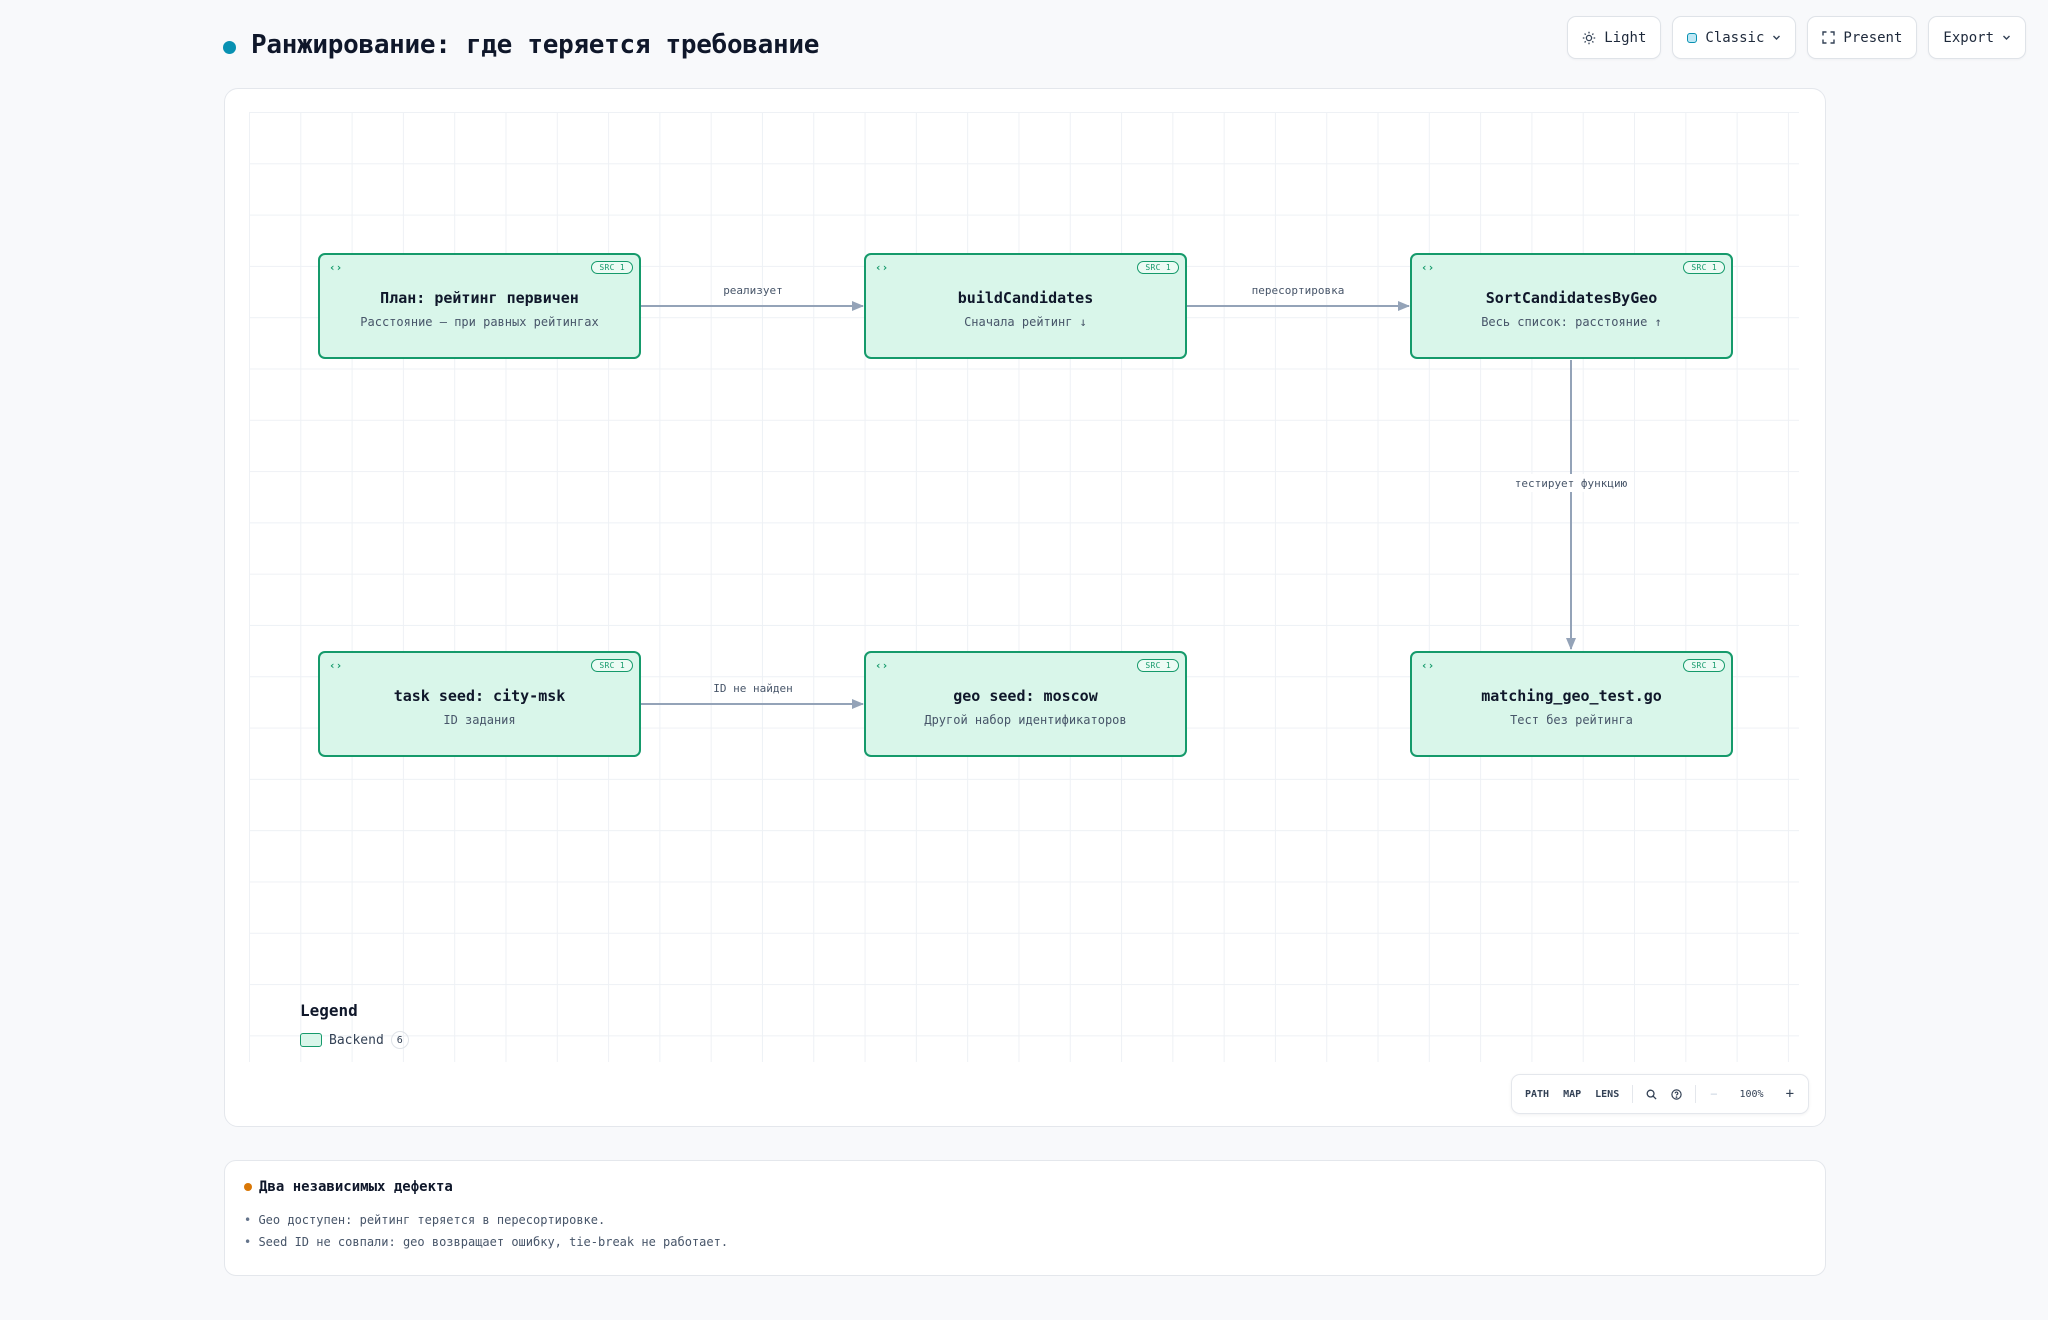 The image size is (2048, 1320). What do you see at coordinates (752, 297) in the screenshot?
I see `edge-plan-build: реализует` at bounding box center [752, 297].